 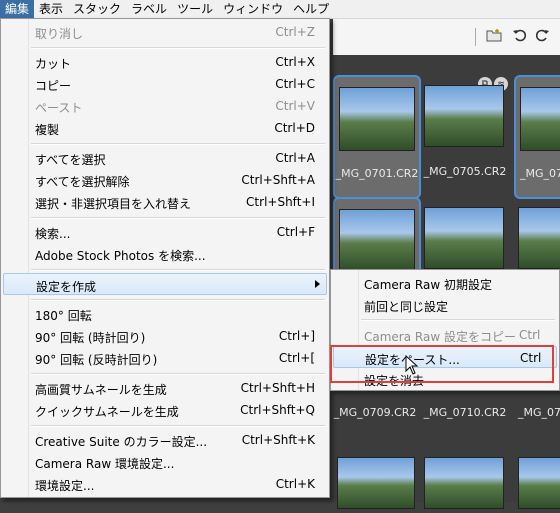 What do you see at coordinates (165, 106) in the screenshot?
I see `menu-item-paste: ペースト Ctrl+V` at bounding box center [165, 106].